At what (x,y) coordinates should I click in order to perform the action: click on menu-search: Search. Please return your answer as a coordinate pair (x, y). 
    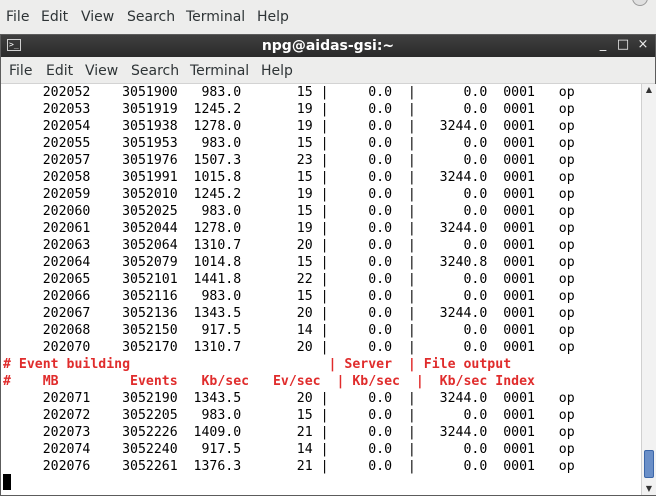
    Looking at the image, I should click on (155, 71).